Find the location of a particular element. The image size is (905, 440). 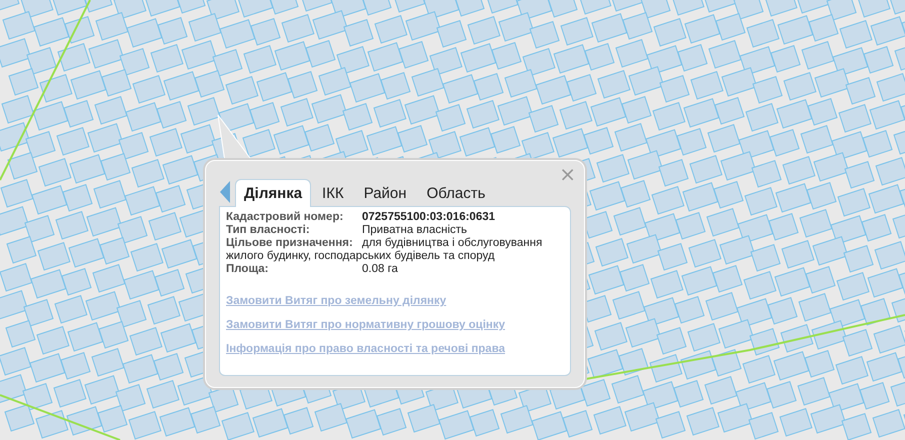

field-value: 0725755100:03:016:0631 is located at coordinates (429, 217).